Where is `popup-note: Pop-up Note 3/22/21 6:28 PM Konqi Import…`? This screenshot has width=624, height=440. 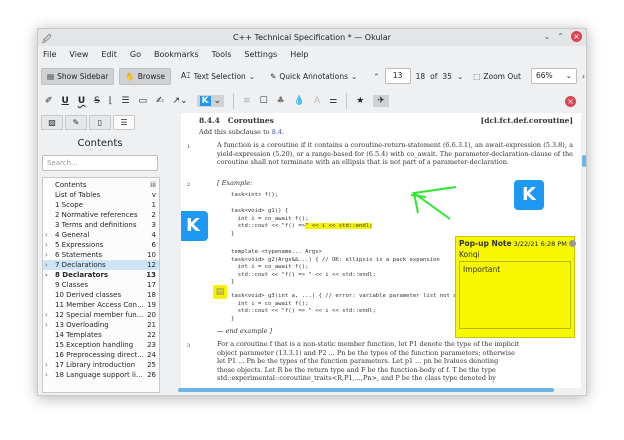
popup-note: Pop-up Note 3/22/21 6:28 PM Konqi Import… is located at coordinates (515, 287).